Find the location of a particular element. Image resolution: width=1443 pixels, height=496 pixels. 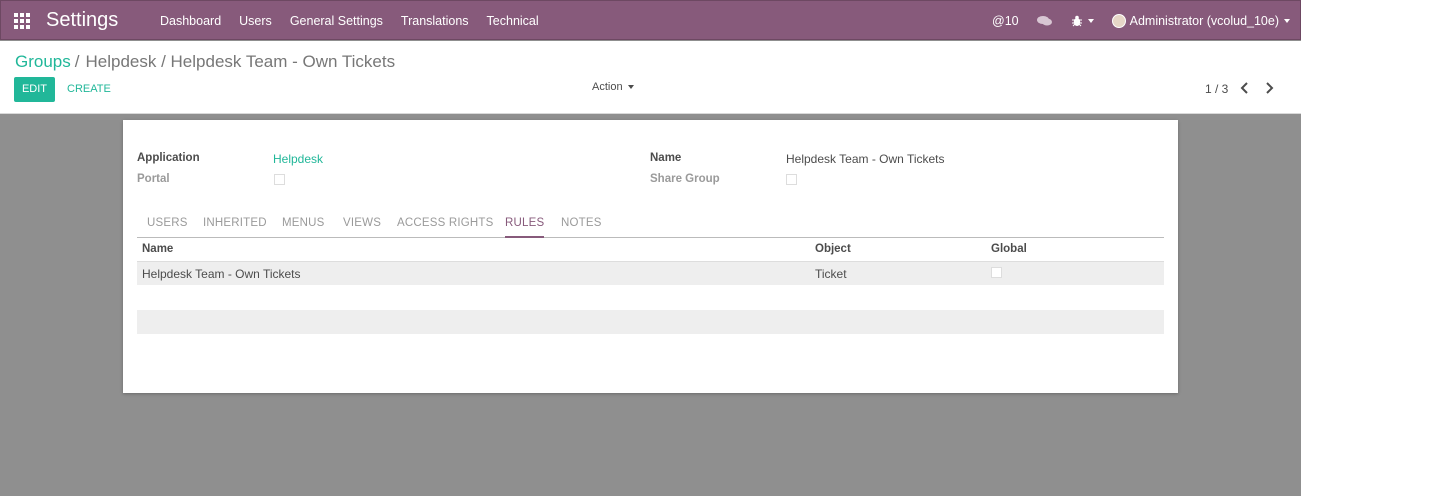

table-footer is located at coordinates (650, 322).